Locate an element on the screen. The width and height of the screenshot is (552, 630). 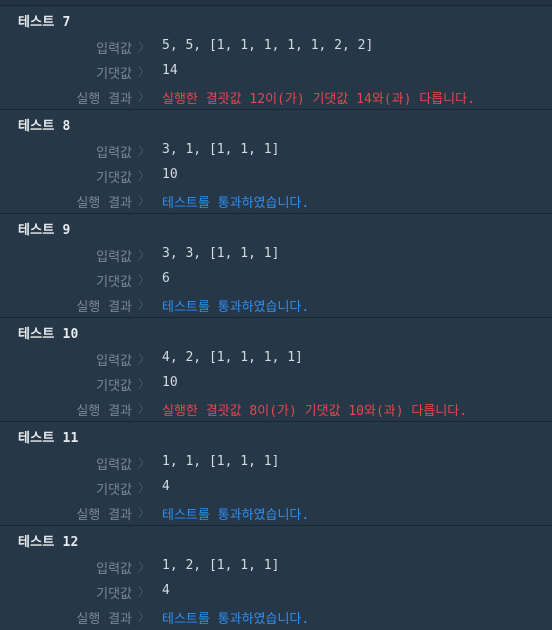
test-title: 테스트 10 is located at coordinates (48, 334).